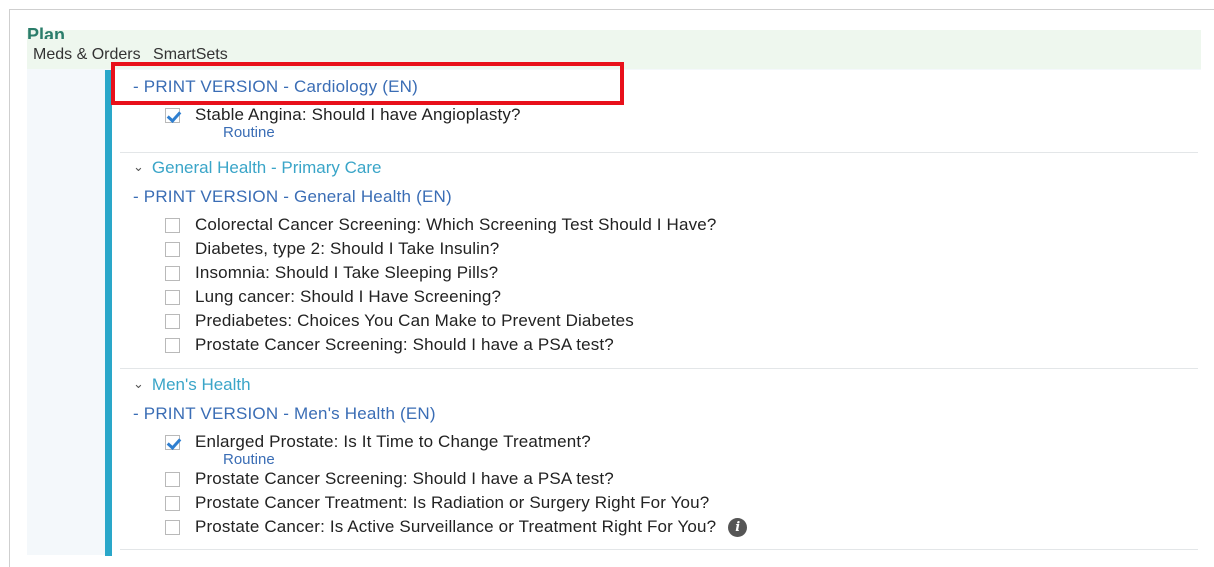 This screenshot has width=1214, height=567. Describe the element at coordinates (292, 197) in the screenshot. I see `print-version-general-header: - PRINT VERSION - General Health (EN)` at that location.